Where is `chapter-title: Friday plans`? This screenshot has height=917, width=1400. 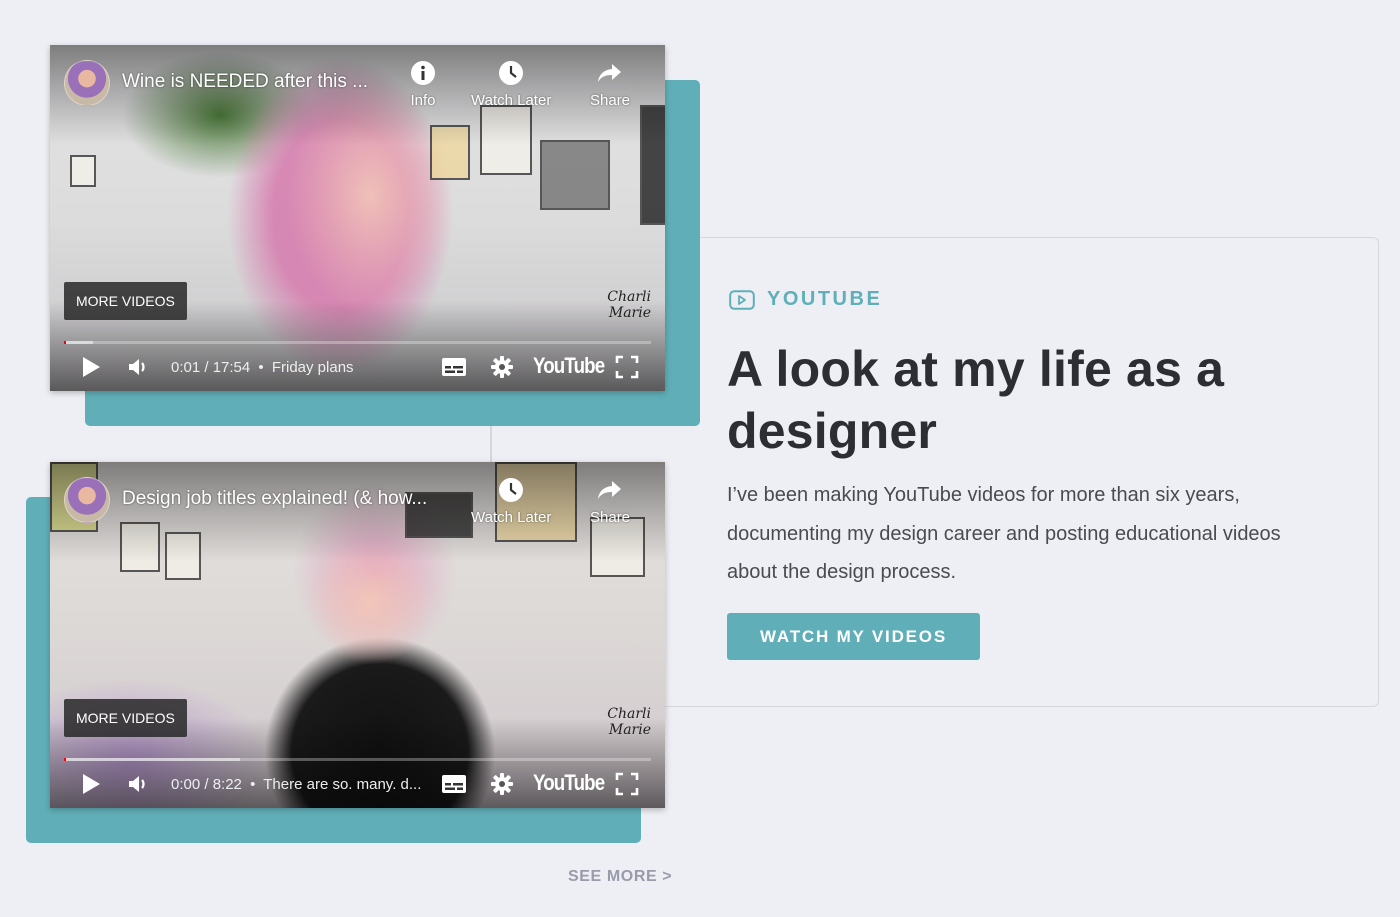
chapter-title: Friday plans is located at coordinates (313, 367).